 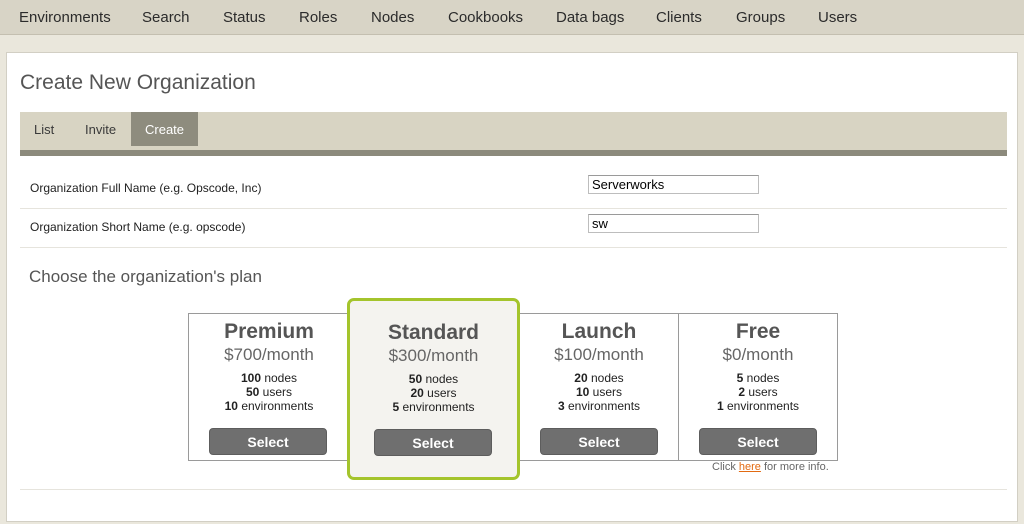 What do you see at coordinates (433, 407) in the screenshot?
I see `plan-environments: 5 environments` at bounding box center [433, 407].